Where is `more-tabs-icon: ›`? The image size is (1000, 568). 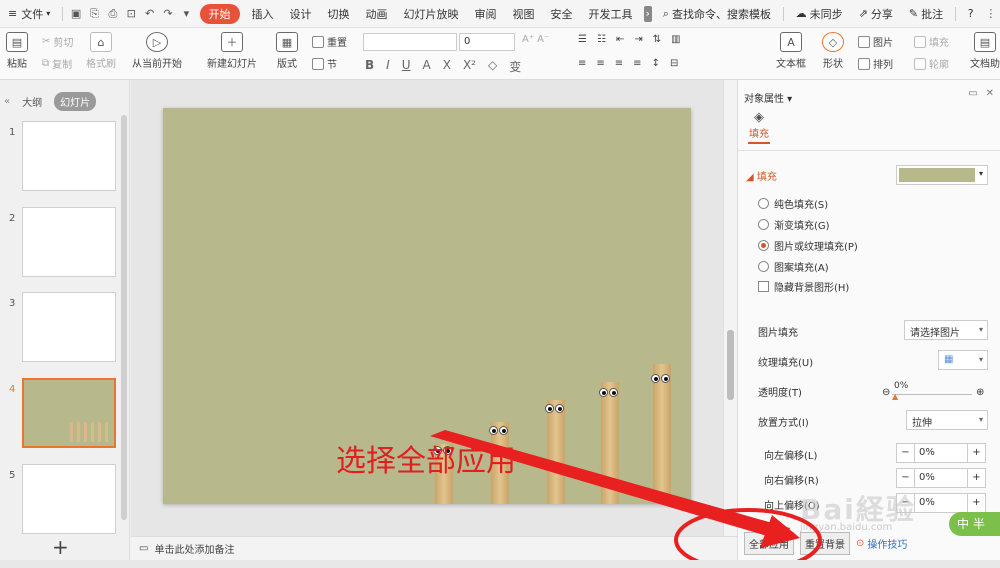
more-tabs-icon: › is located at coordinates (647, 13).